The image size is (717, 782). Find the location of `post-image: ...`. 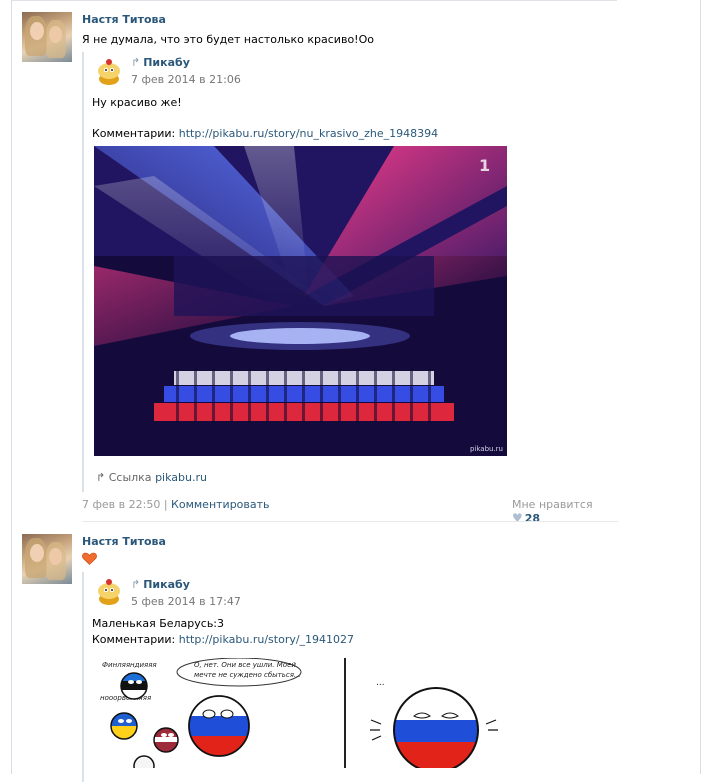

post-image: ... is located at coordinates (440, 713).